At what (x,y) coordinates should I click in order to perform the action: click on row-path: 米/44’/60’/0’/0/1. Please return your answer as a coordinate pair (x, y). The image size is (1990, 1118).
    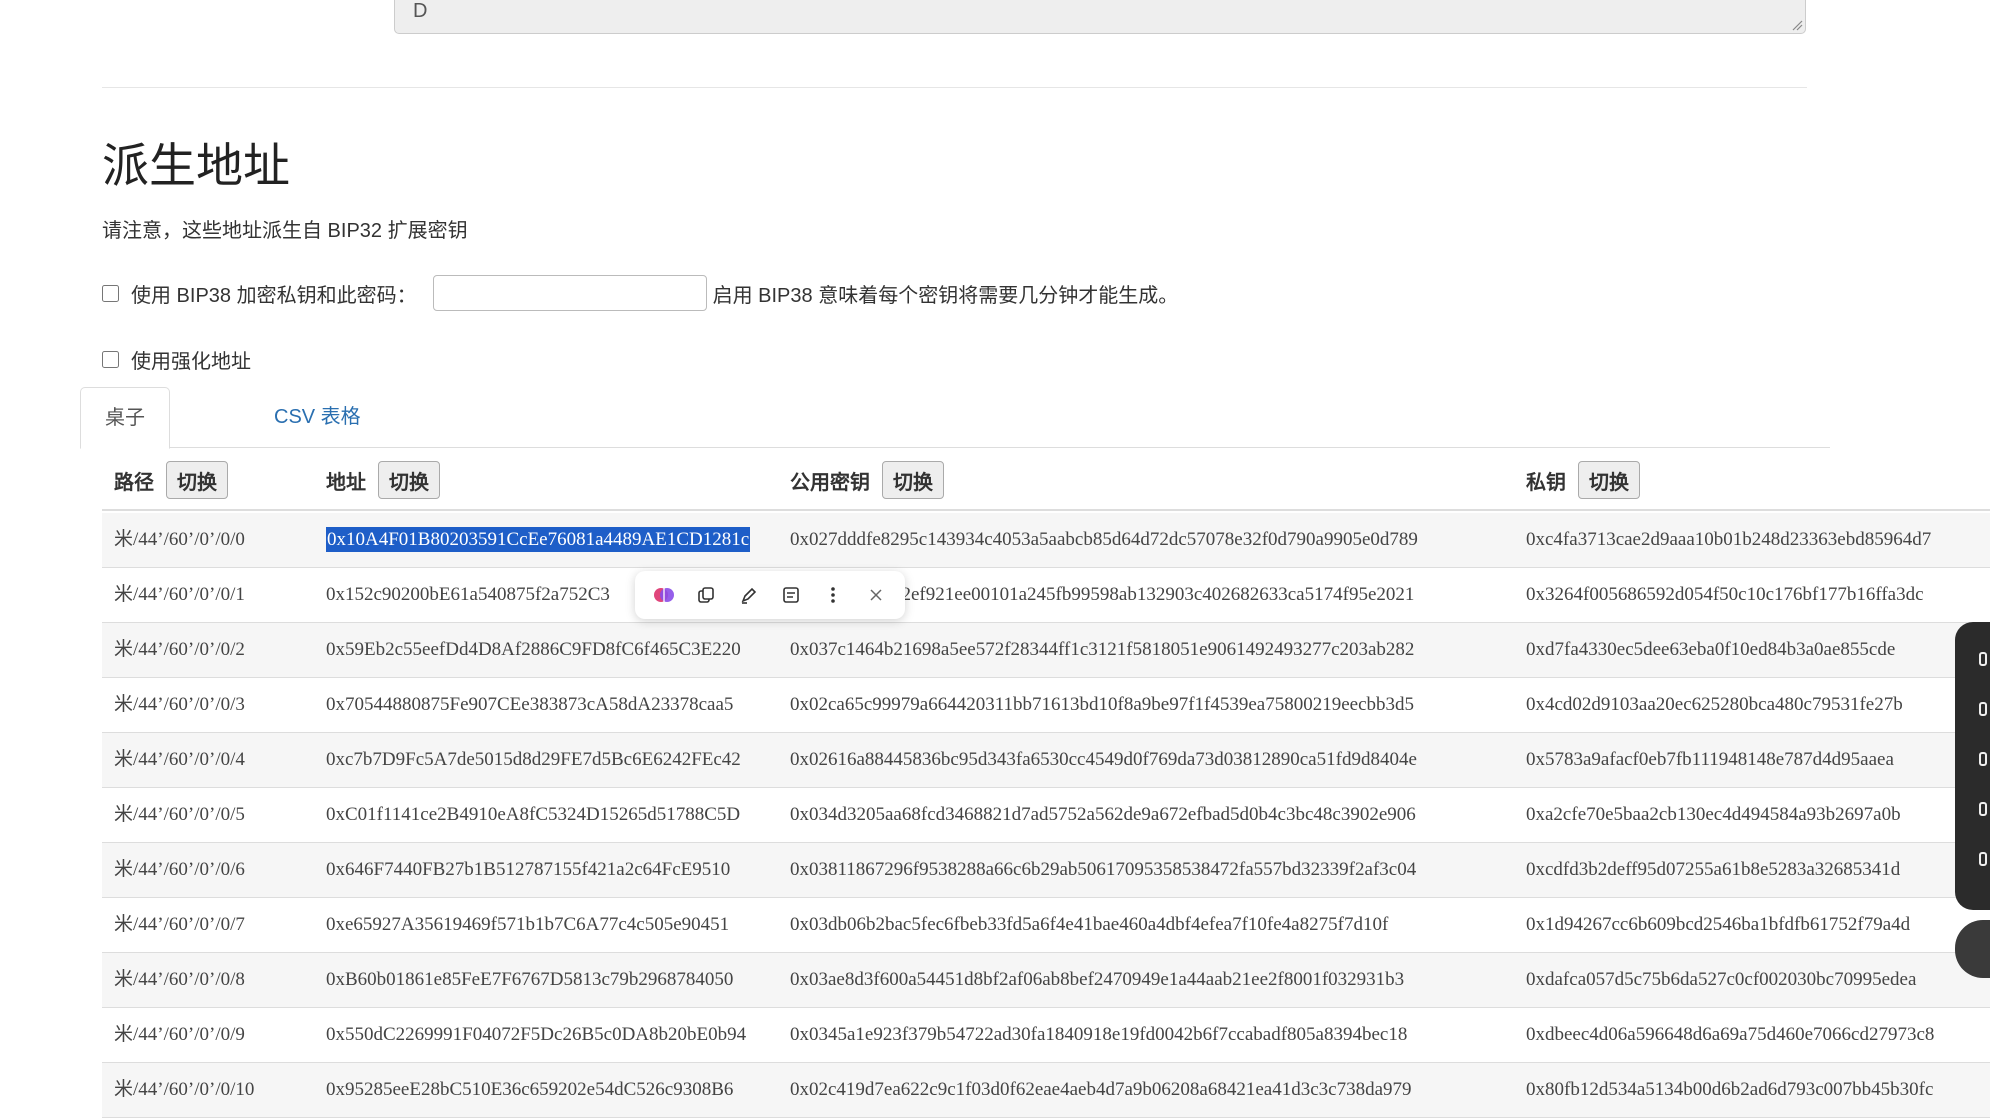
    Looking at the image, I should click on (179, 594).